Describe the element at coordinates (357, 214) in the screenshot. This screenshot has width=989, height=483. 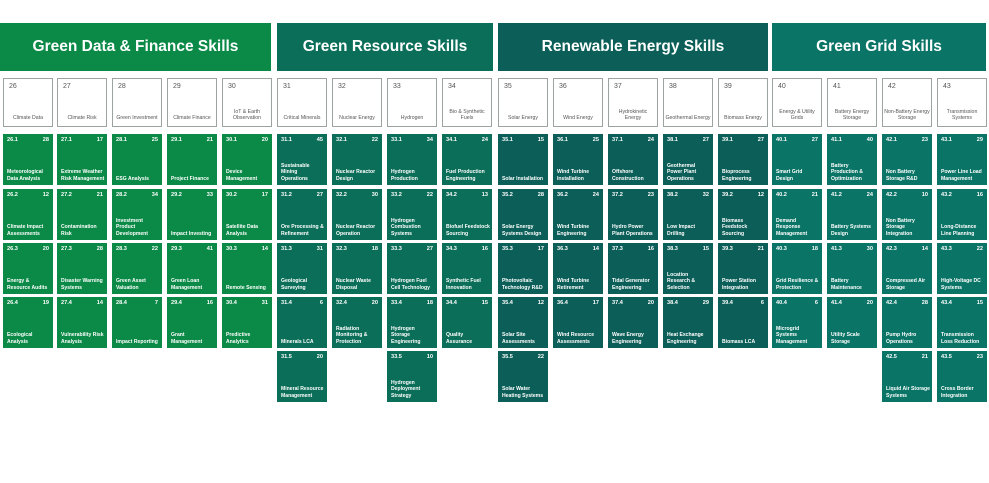
I see `skill-tile: 32.2 30 Nuclear Reactor Operation` at that location.